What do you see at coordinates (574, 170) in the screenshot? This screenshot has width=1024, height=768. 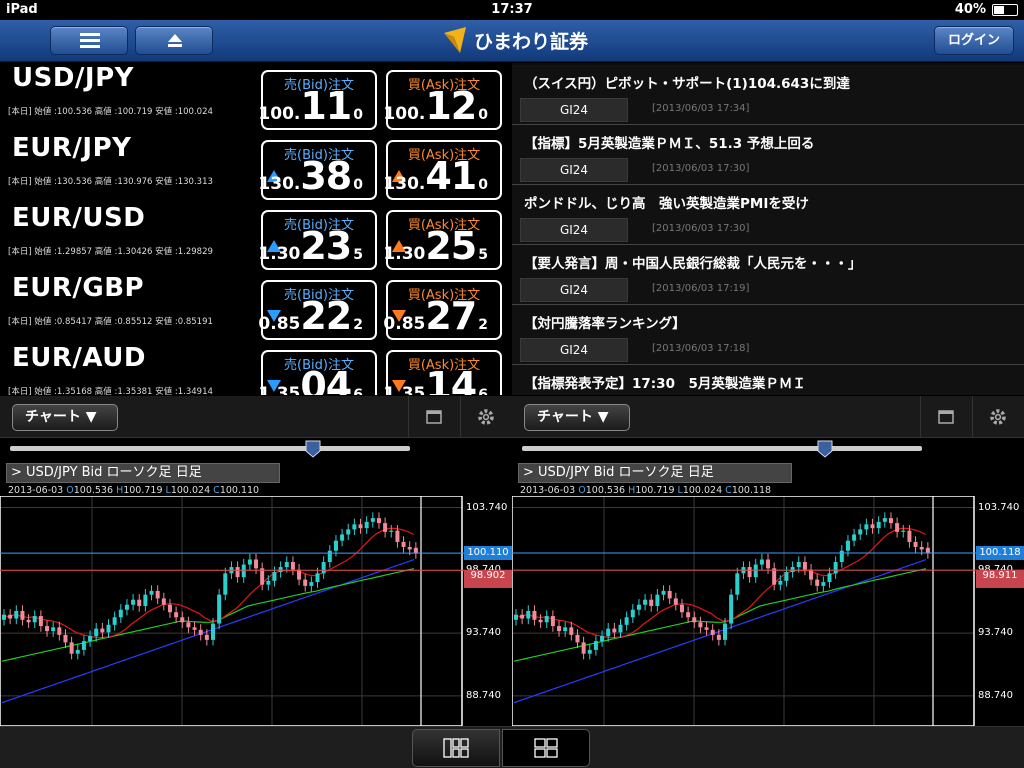 I see `news-source: GI24` at bounding box center [574, 170].